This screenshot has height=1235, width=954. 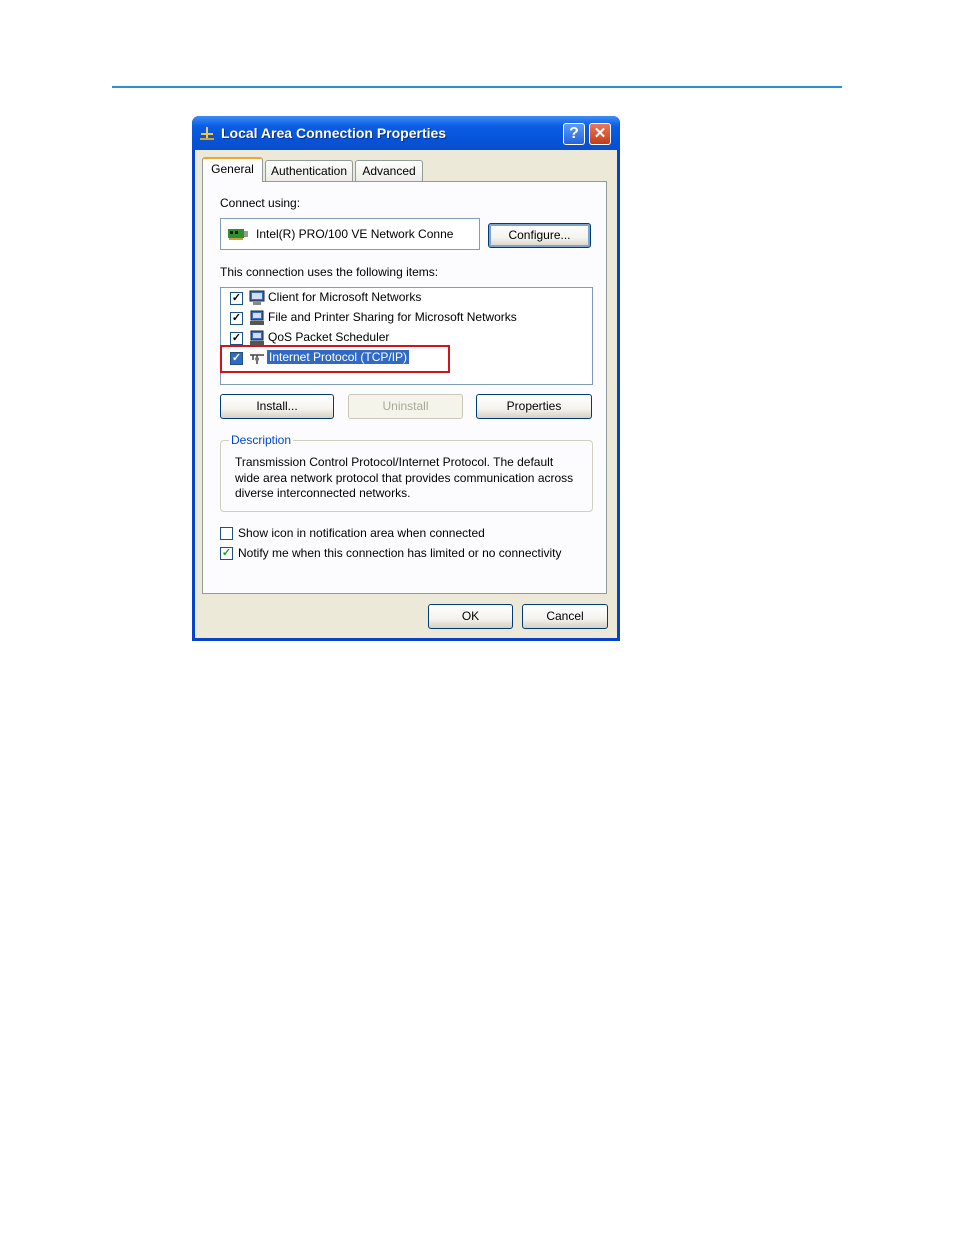 I want to click on properties-button: Properties, so click(x=534, y=406).